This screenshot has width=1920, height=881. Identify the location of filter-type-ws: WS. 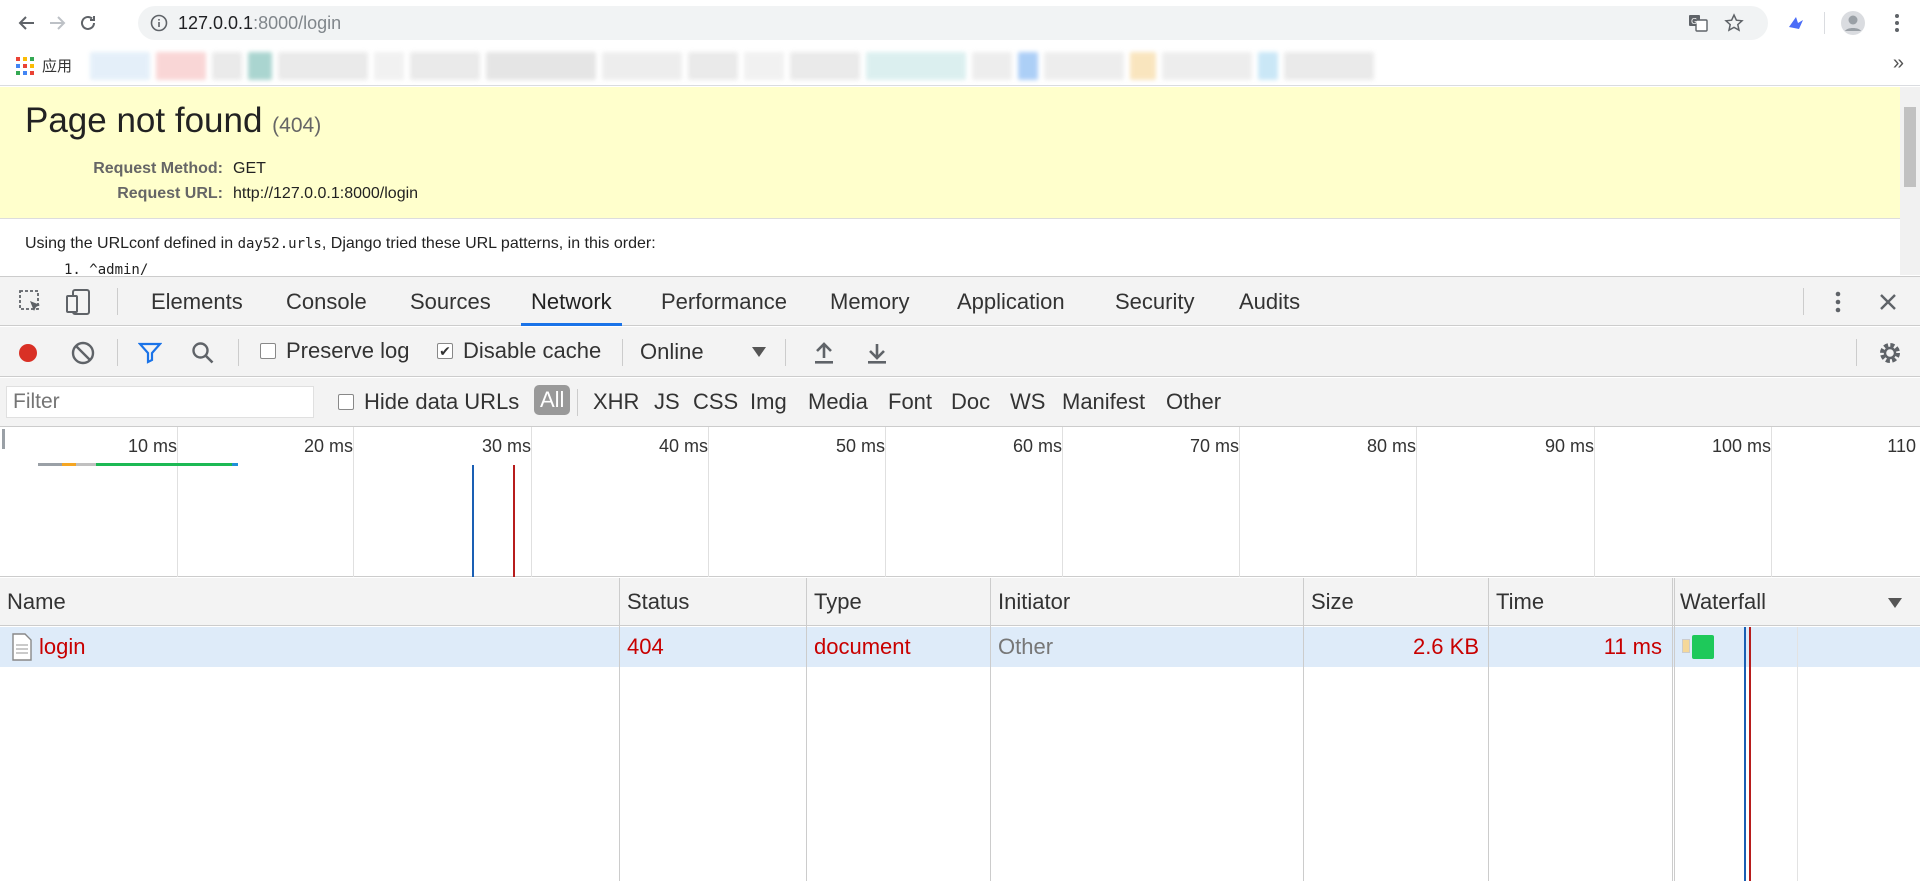
(1027, 402).